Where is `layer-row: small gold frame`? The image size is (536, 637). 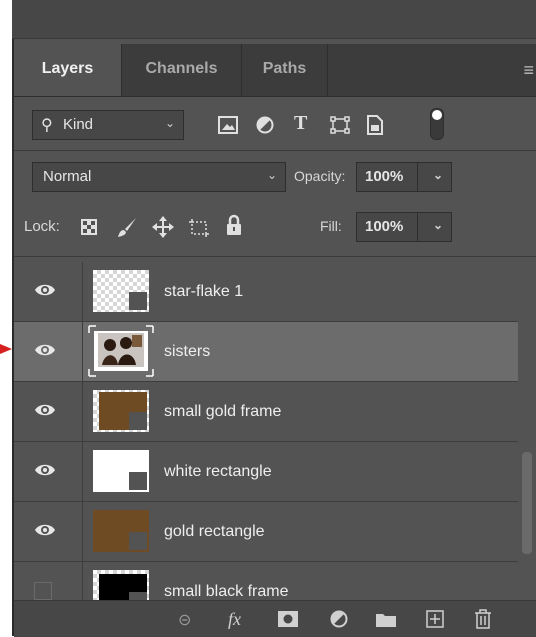 layer-row: small gold frame is located at coordinates (266, 412).